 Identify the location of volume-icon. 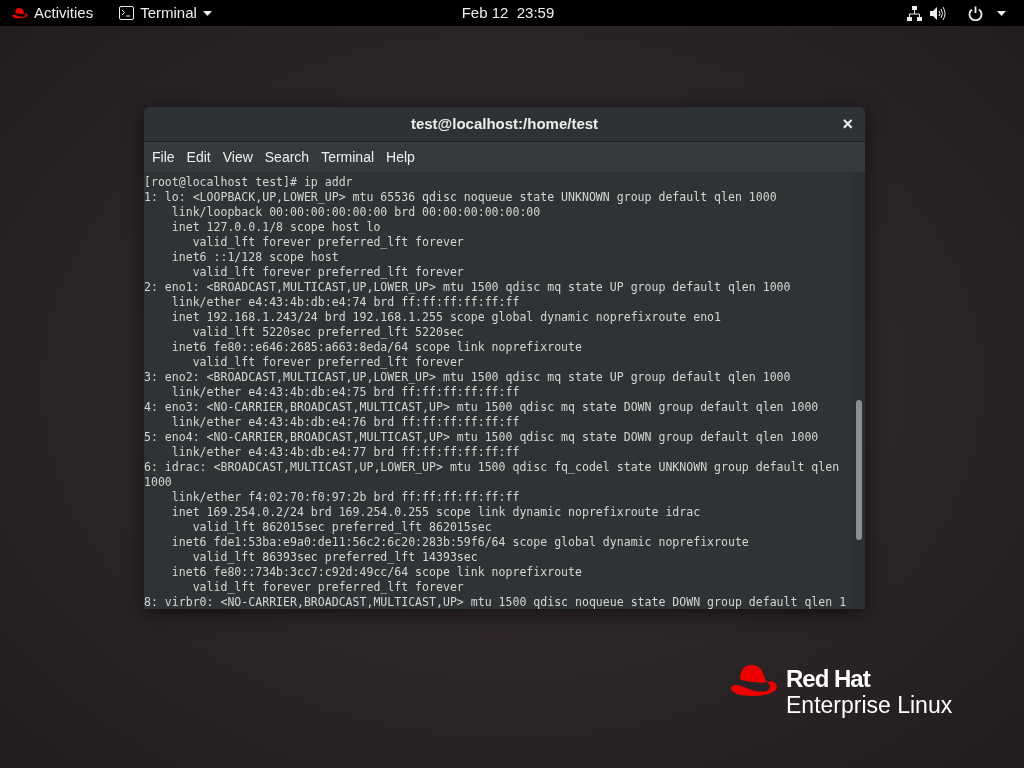
(938, 13).